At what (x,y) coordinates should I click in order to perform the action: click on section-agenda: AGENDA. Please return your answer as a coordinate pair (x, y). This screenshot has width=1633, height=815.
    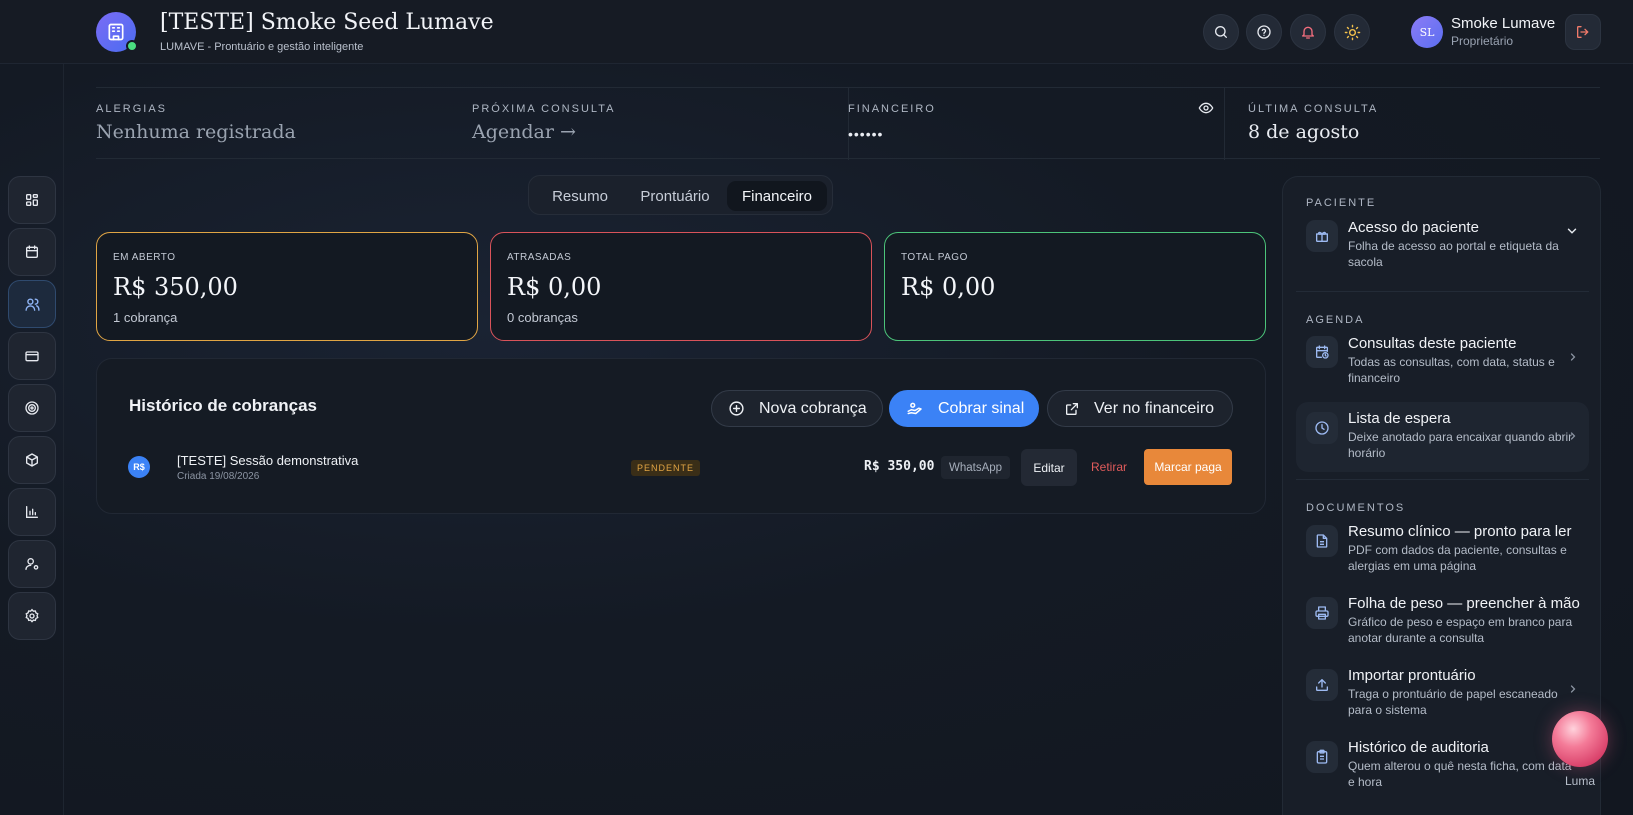
    Looking at the image, I should click on (1335, 320).